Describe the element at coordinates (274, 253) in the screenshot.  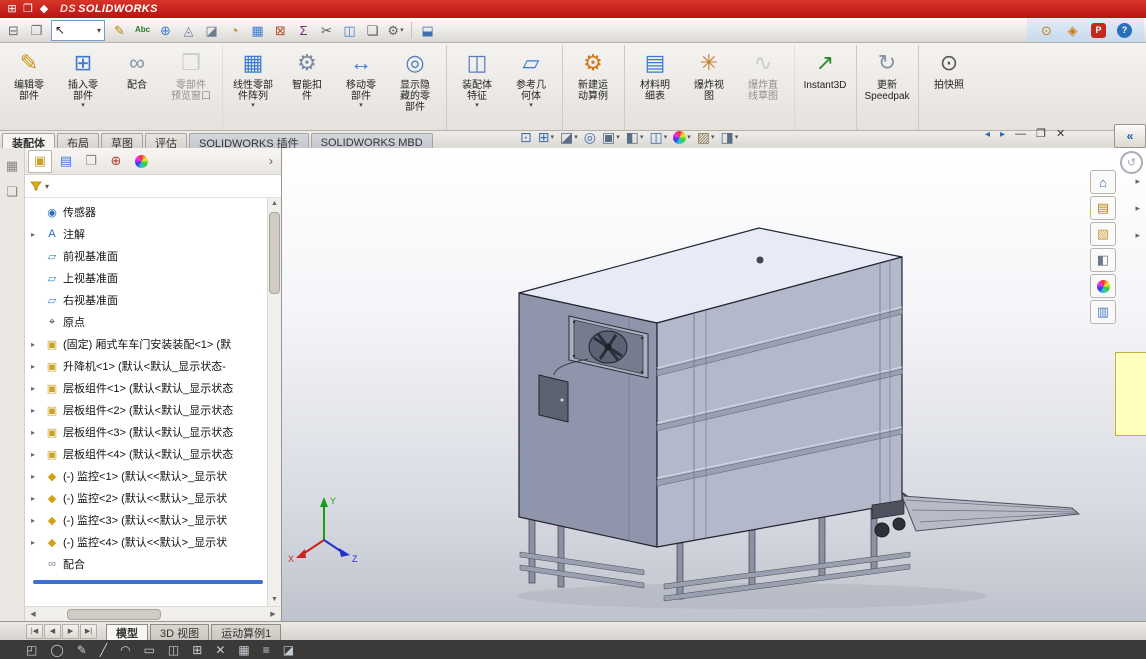
I see `scrollbar-thumb` at that location.